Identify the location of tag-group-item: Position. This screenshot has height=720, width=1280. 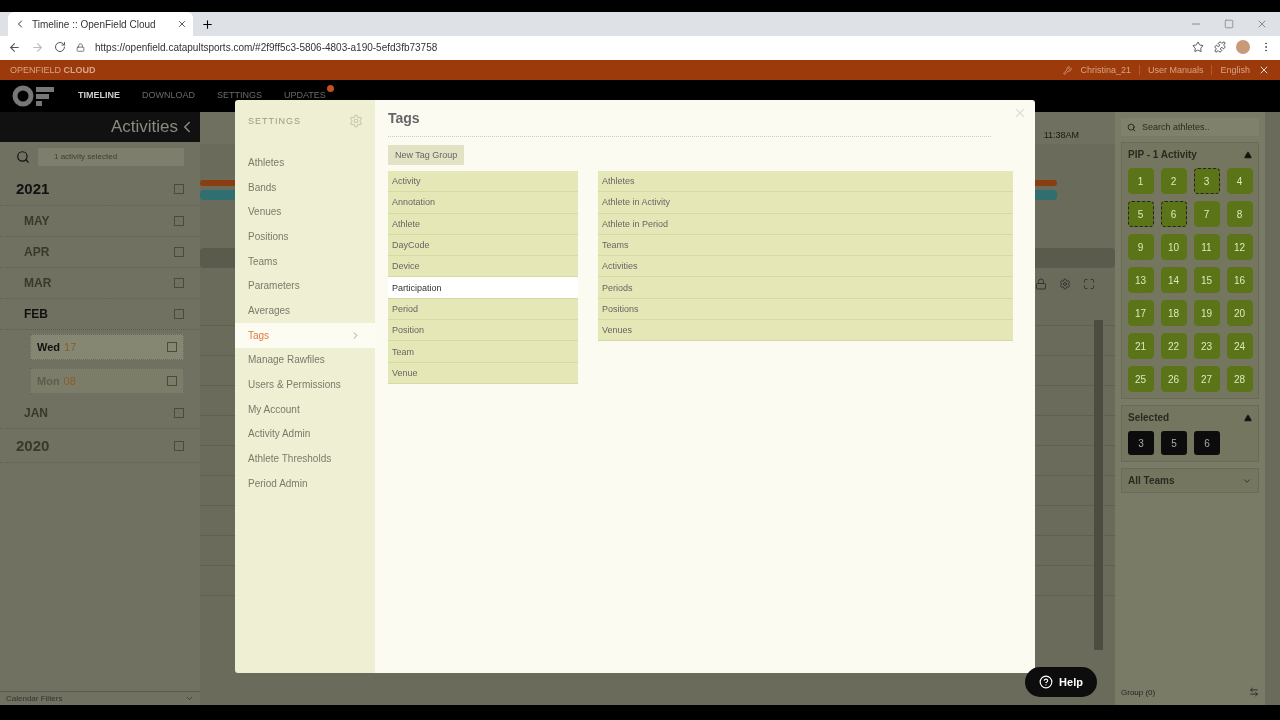
(483, 331).